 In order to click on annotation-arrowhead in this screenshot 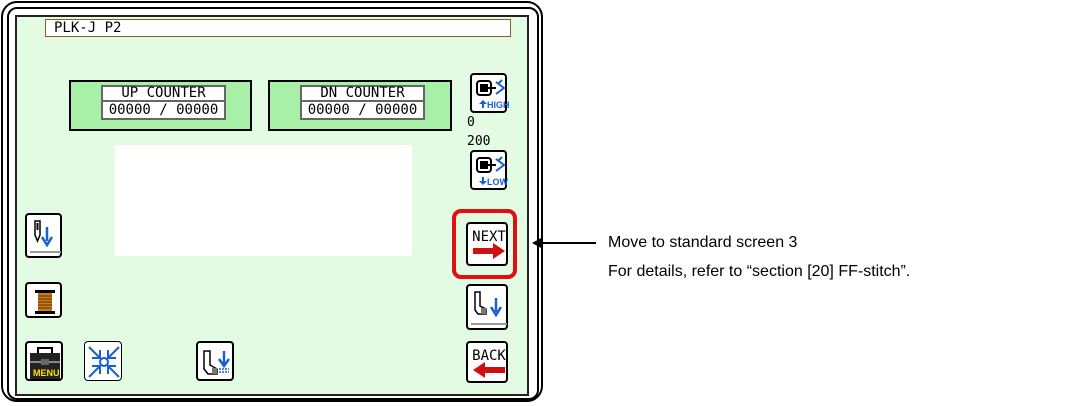, I will do `click(537, 243)`.